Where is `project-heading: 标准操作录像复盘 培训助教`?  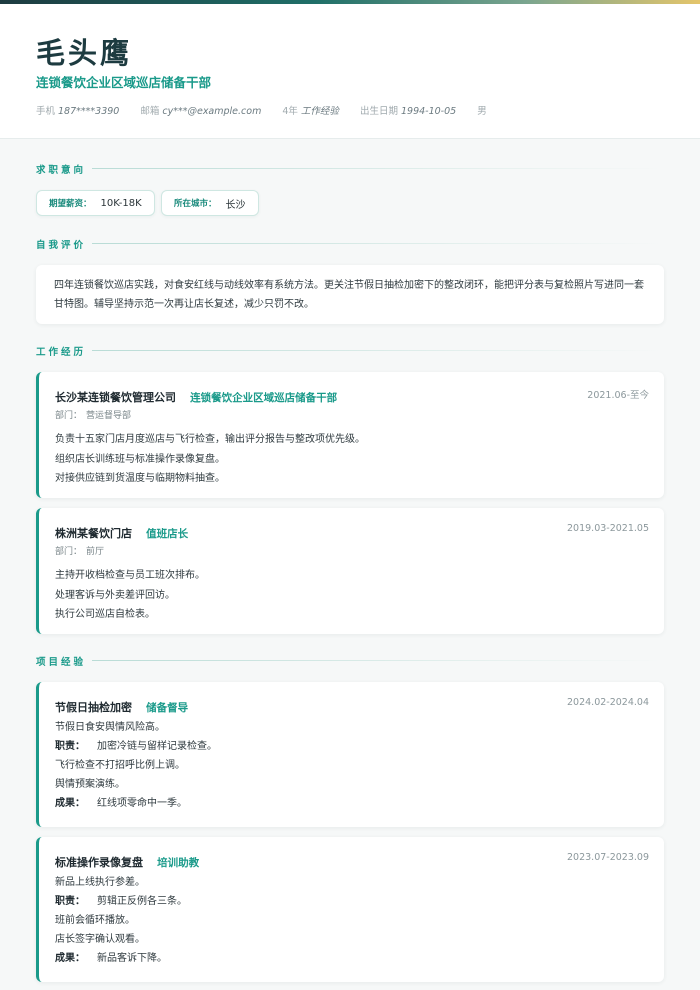 project-heading: 标准操作录像复盘 培训助教 is located at coordinates (127, 860).